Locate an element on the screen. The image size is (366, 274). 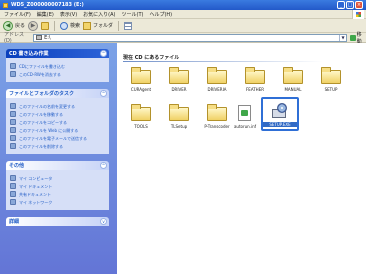
item-label: SETUP is located at coordinates (331, 89).